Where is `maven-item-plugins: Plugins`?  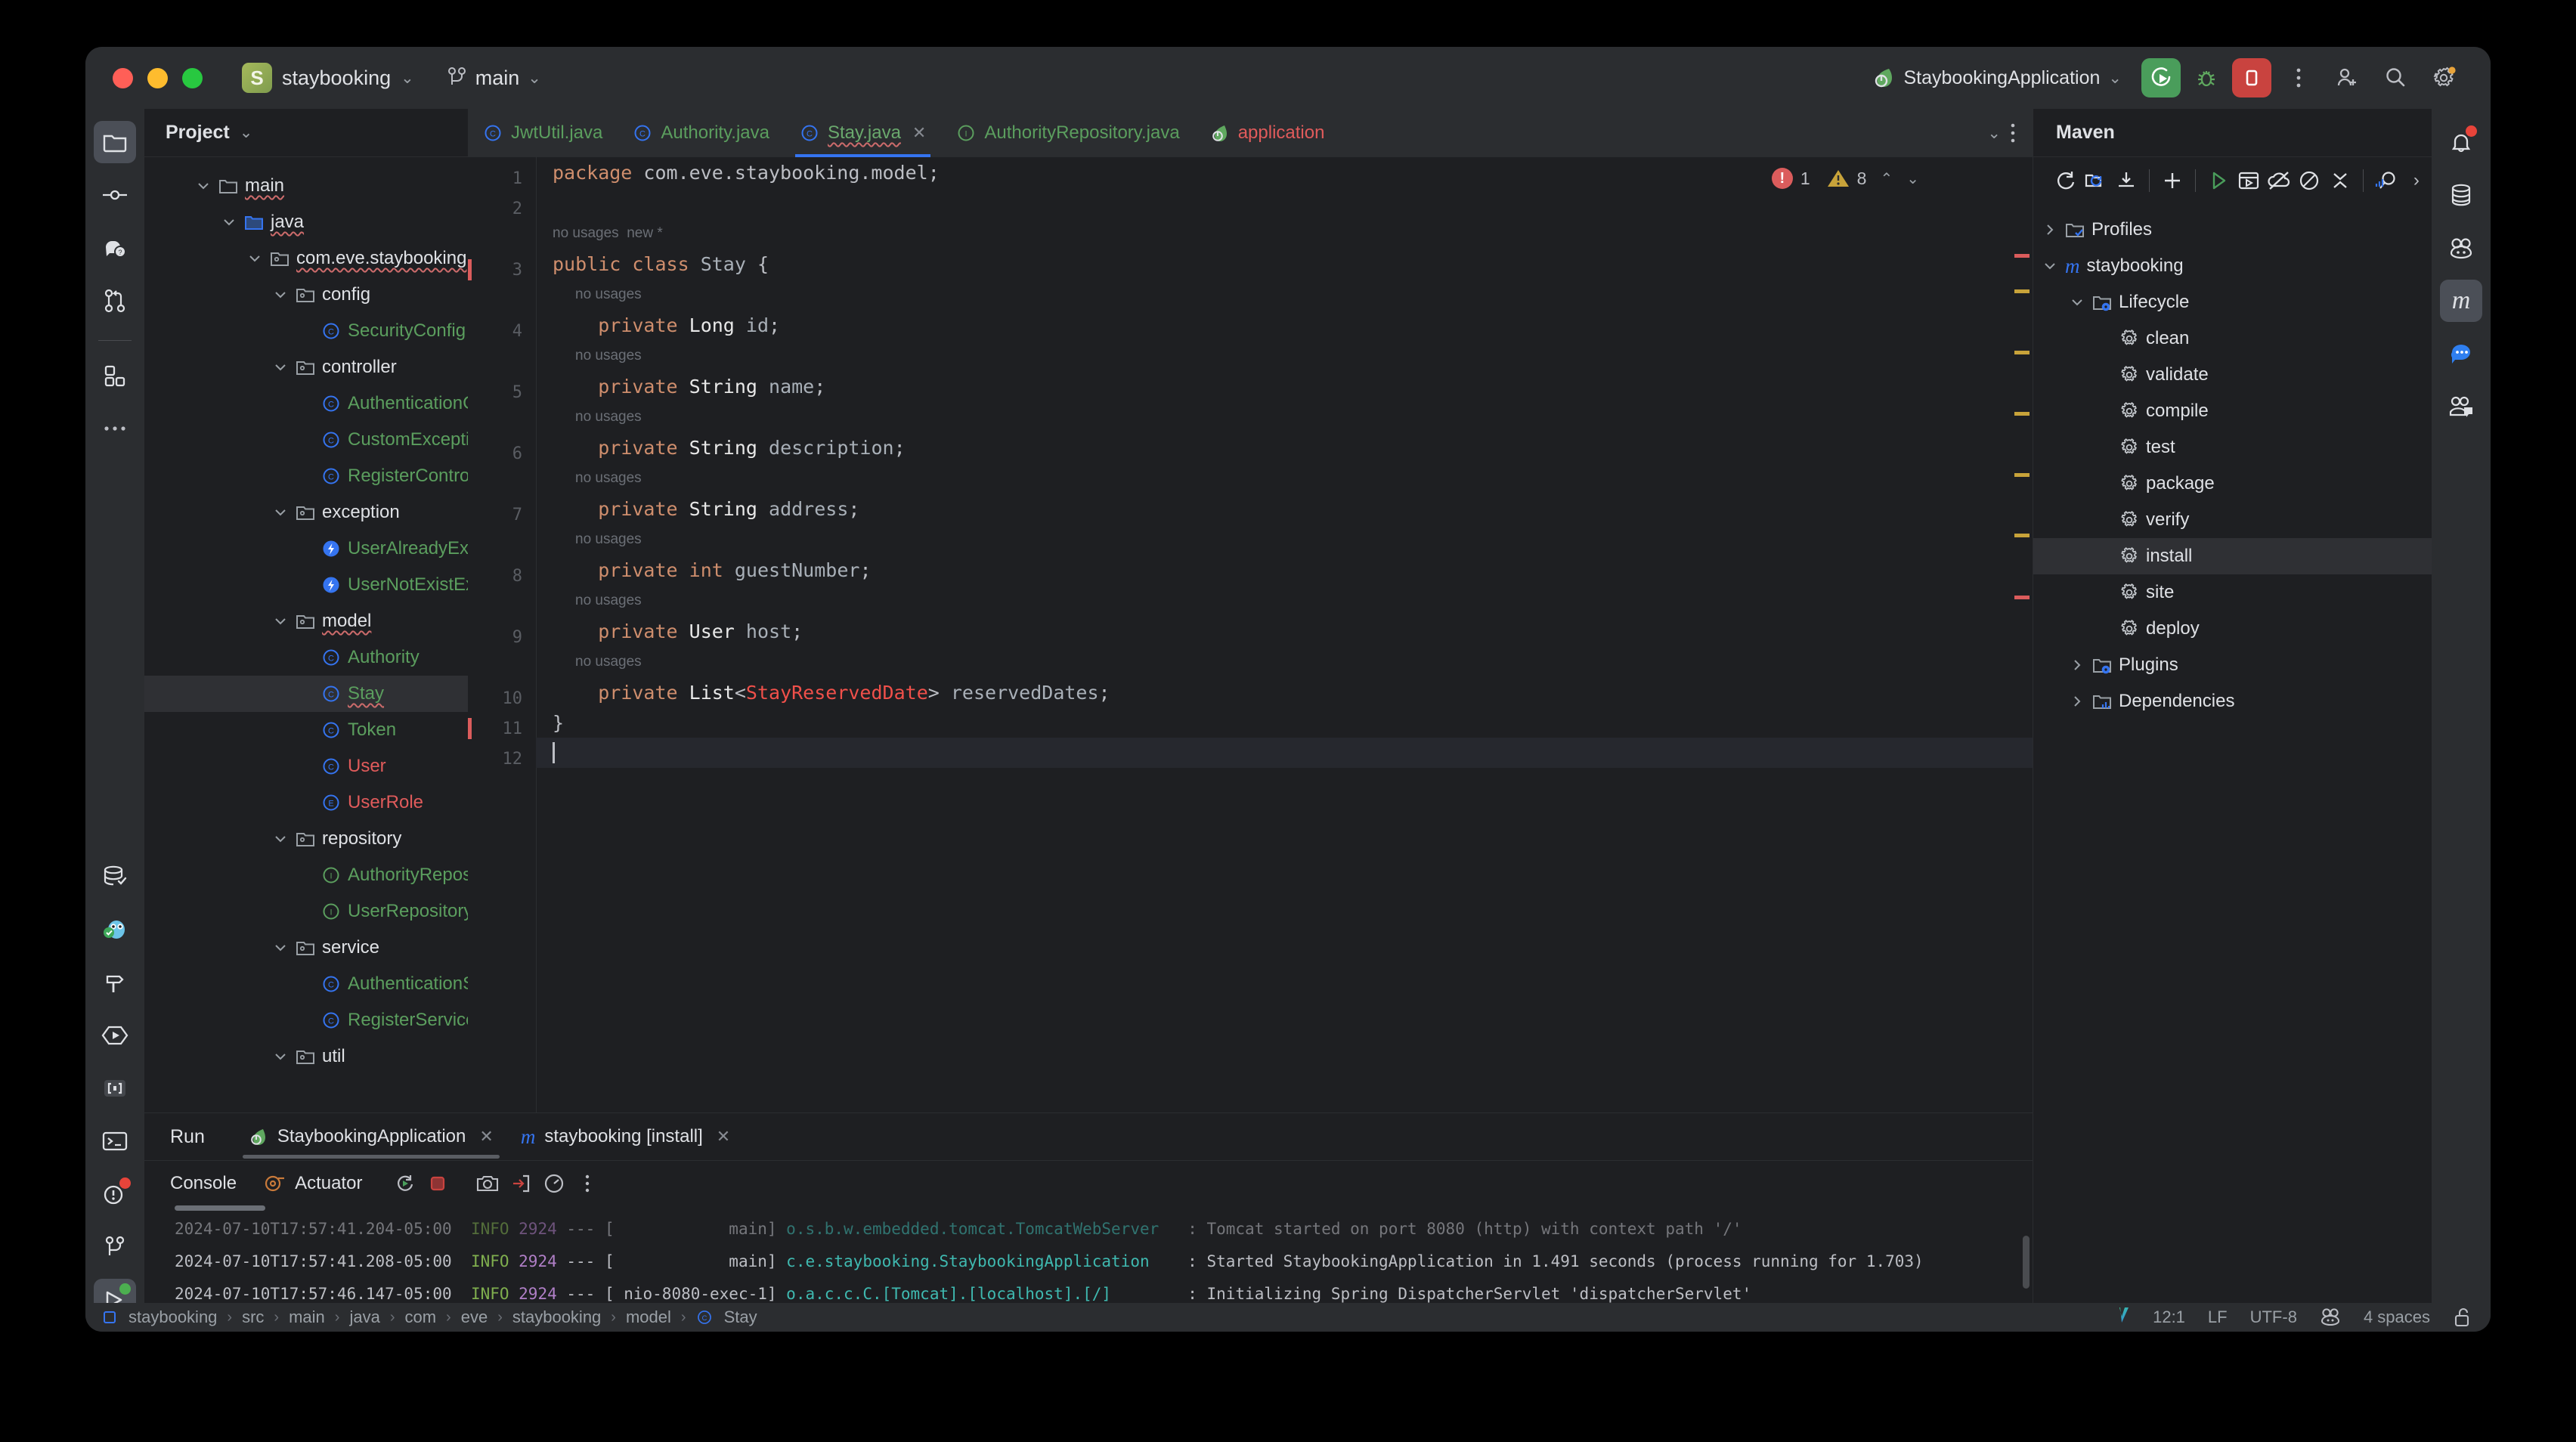
maven-item-plugins: Plugins is located at coordinates (2232, 665).